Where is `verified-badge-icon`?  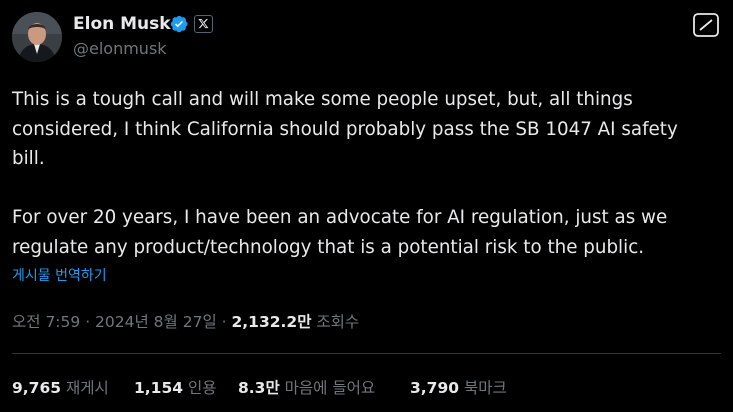 verified-badge-icon is located at coordinates (179, 24).